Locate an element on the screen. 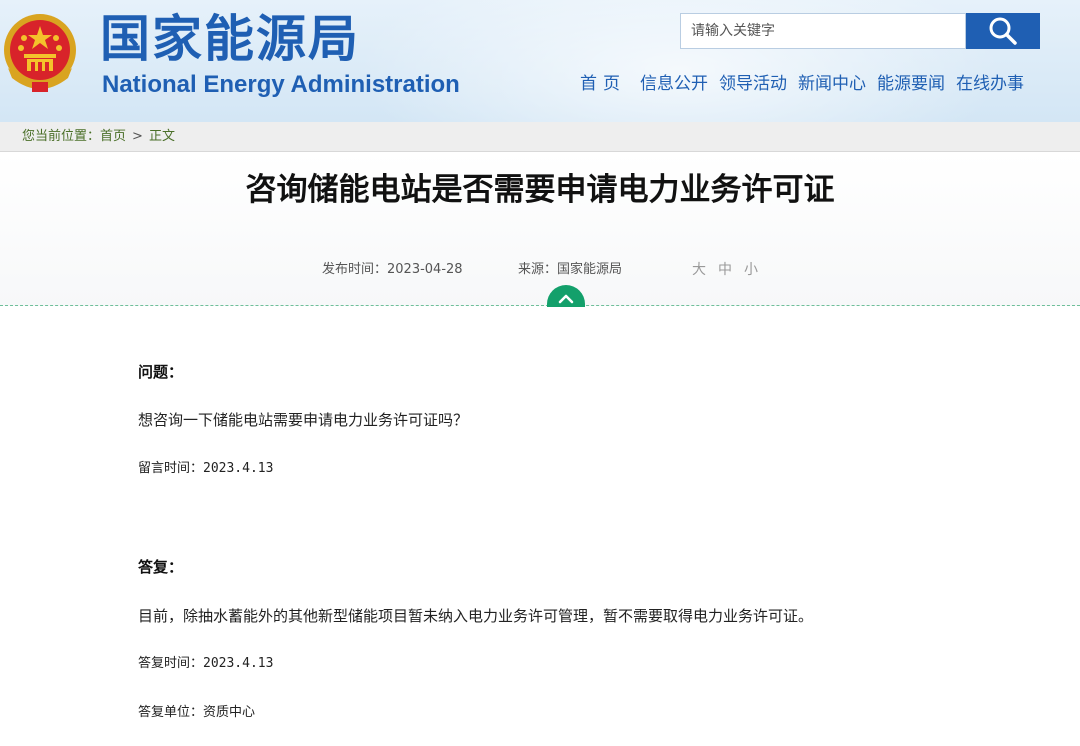 The height and width of the screenshot is (746, 1080). breadcrumb-home-link: 首页 is located at coordinates (113, 136).